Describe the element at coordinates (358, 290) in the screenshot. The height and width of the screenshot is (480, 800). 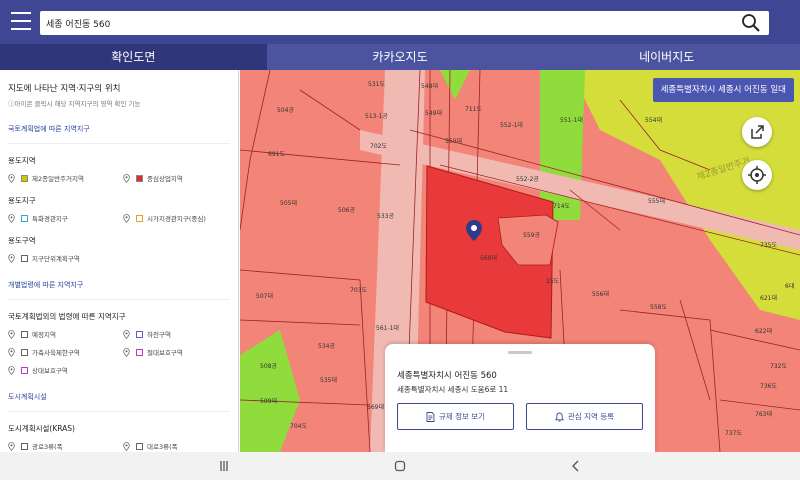
I see `map-label: 703도` at that location.